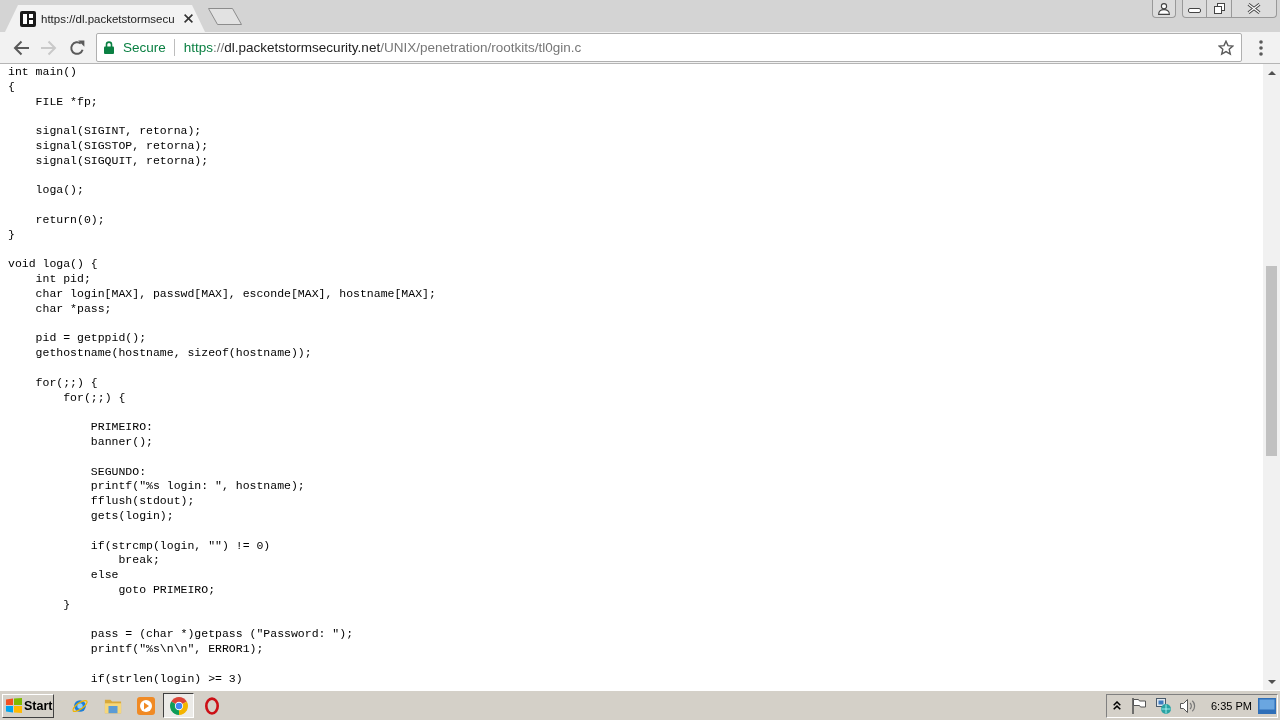 The width and height of the screenshot is (1280, 720). I want to click on close-button, so click(1254, 9).